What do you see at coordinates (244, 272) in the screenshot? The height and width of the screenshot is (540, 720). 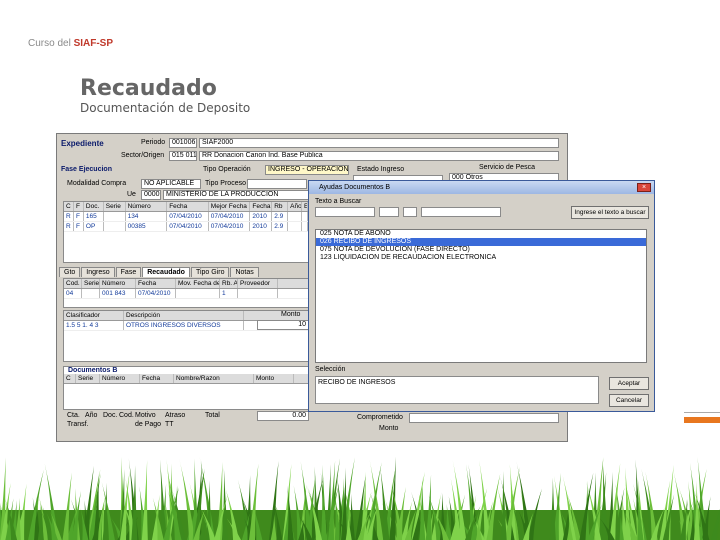 I see `tab-notas: Notas` at bounding box center [244, 272].